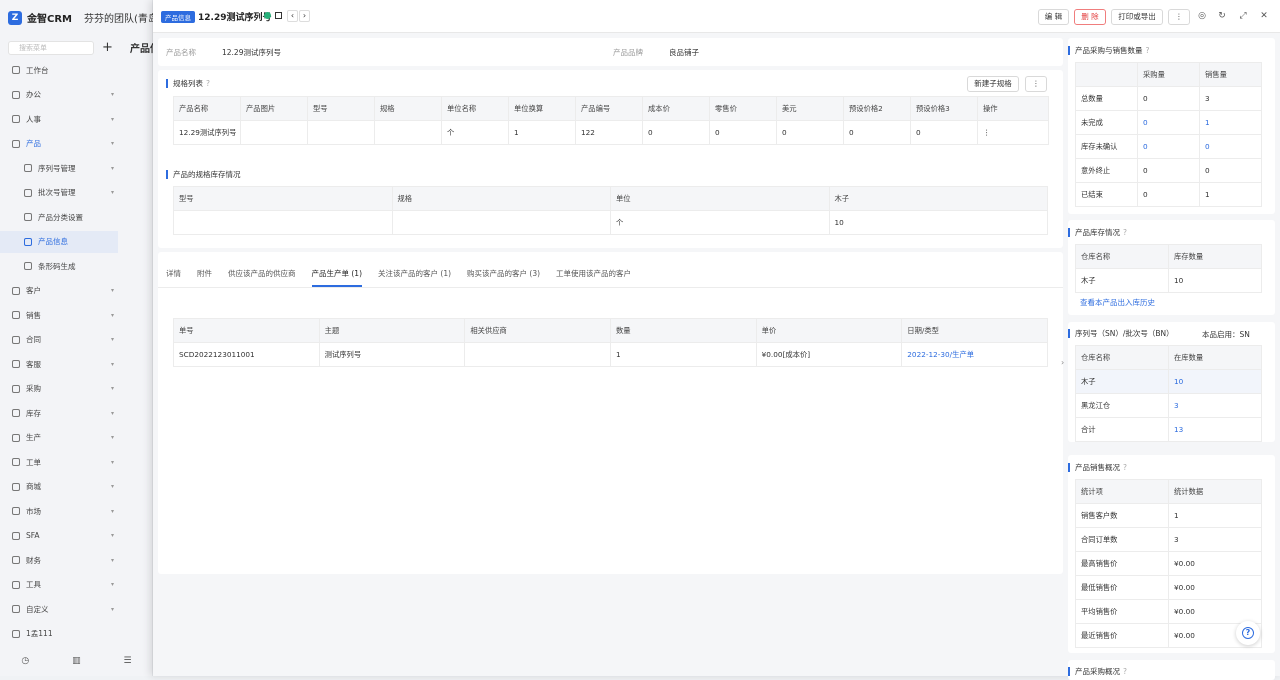 The height and width of the screenshot is (680, 1280). Describe the element at coordinates (59, 266) in the screenshot. I see `sidebar-item: 条形码生成` at that location.